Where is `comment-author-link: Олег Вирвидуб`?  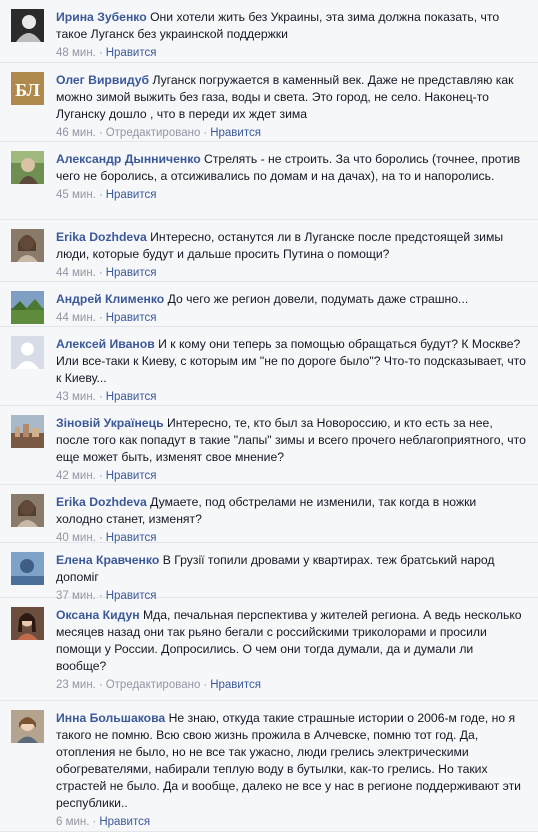
comment-author-link: Олег Вирвидуб is located at coordinates (102, 80).